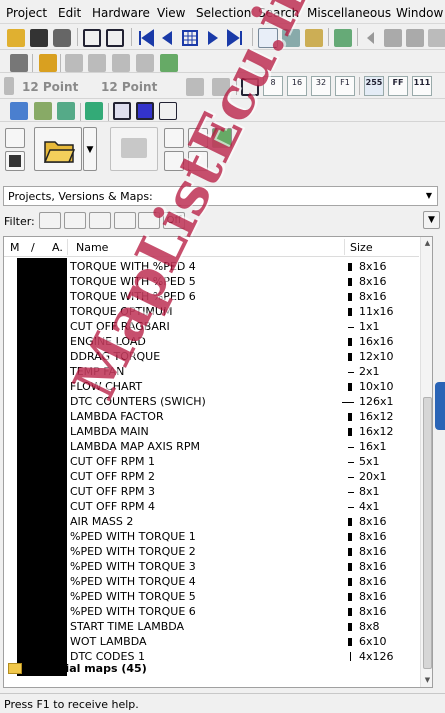  Describe the element at coordinates (33, 247) in the screenshot. I see `column-slash: /` at that location.